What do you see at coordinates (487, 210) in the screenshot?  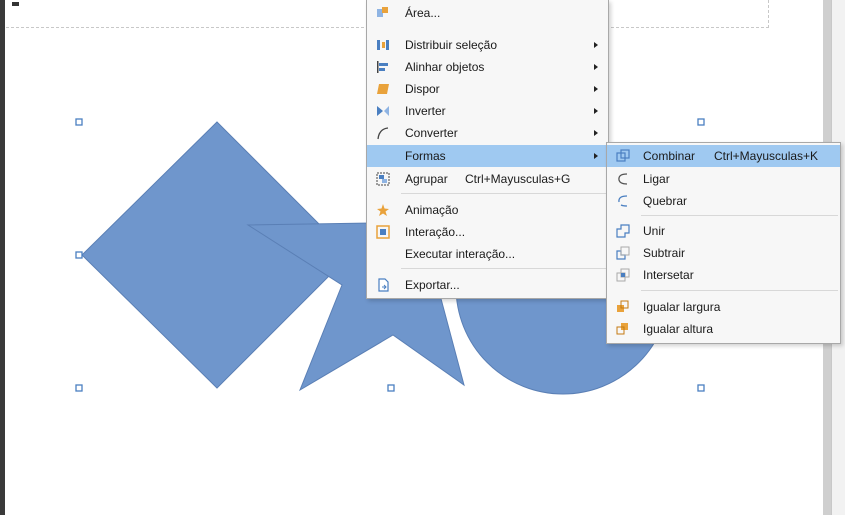 I see `menu-item-animation: Animação` at bounding box center [487, 210].